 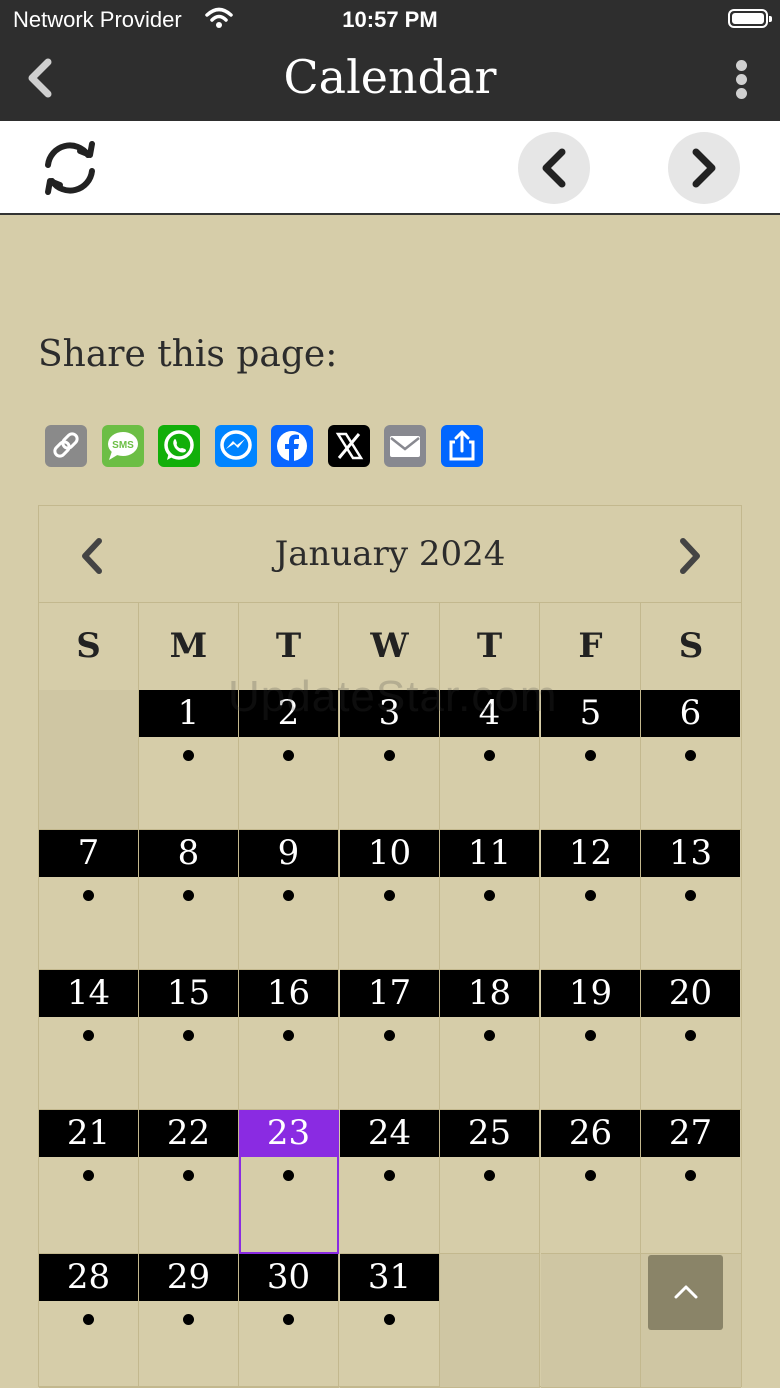 What do you see at coordinates (88, 1133) in the screenshot?
I see `day-number: 21` at bounding box center [88, 1133].